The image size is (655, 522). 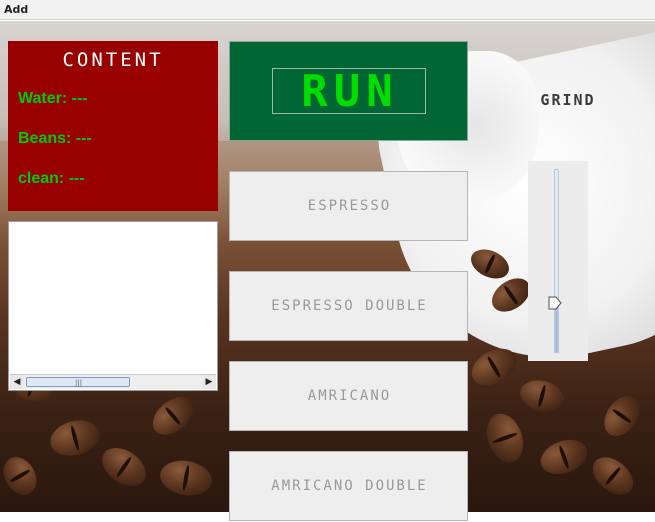 What do you see at coordinates (568, 100) in the screenshot?
I see `grind-label: GRIND` at bounding box center [568, 100].